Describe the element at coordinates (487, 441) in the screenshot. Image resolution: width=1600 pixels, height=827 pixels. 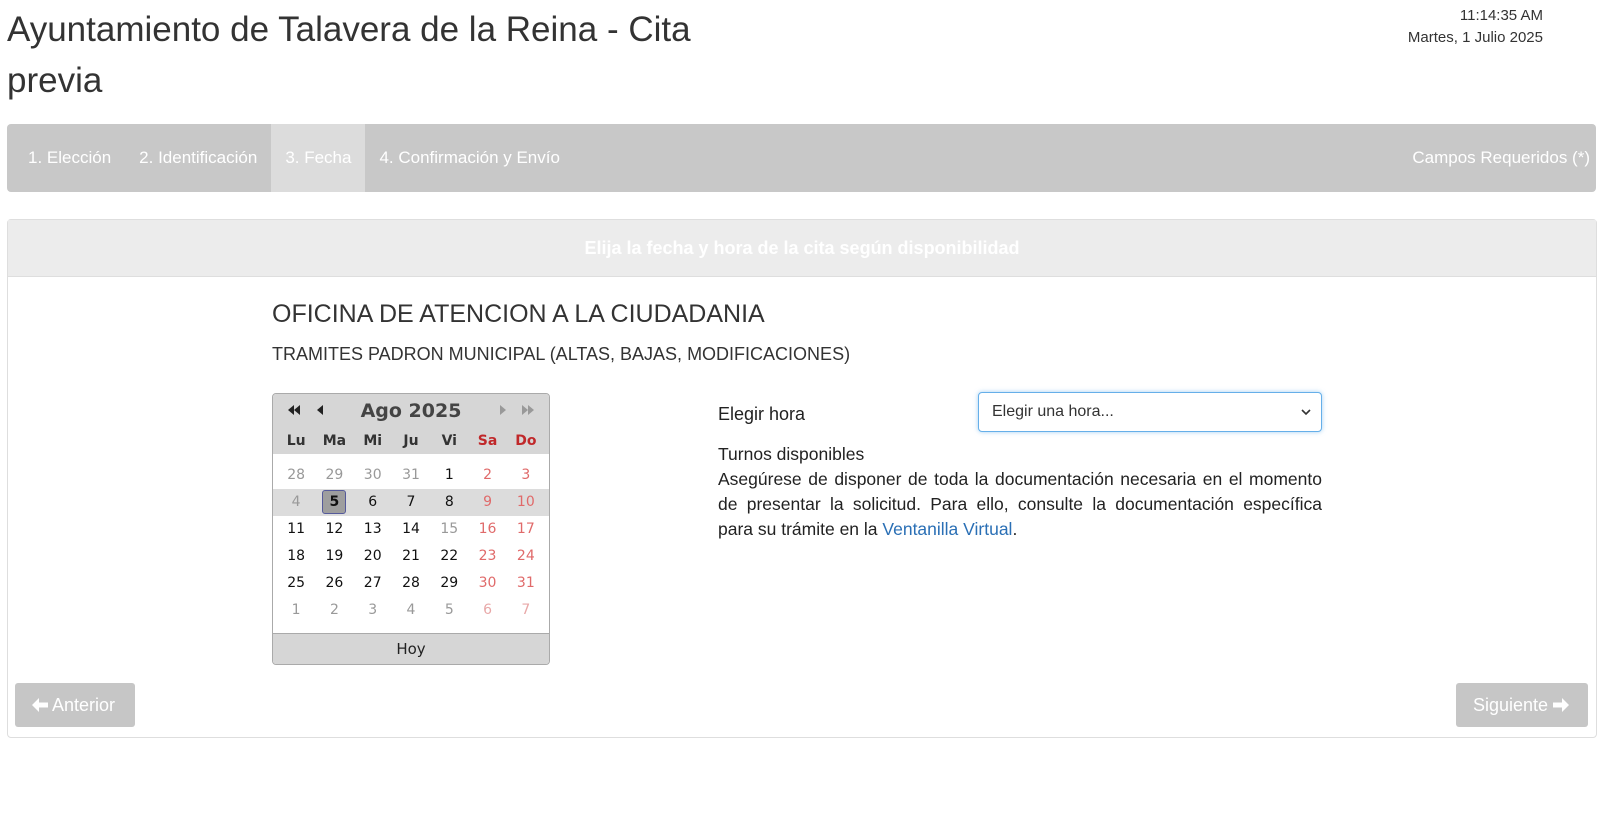
I see `weekday-header: Sa` at that location.